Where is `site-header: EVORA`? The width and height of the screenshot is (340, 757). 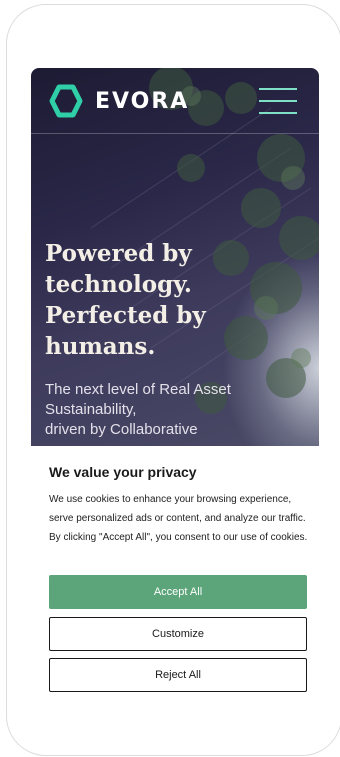
site-header: EVORA is located at coordinates (175, 101).